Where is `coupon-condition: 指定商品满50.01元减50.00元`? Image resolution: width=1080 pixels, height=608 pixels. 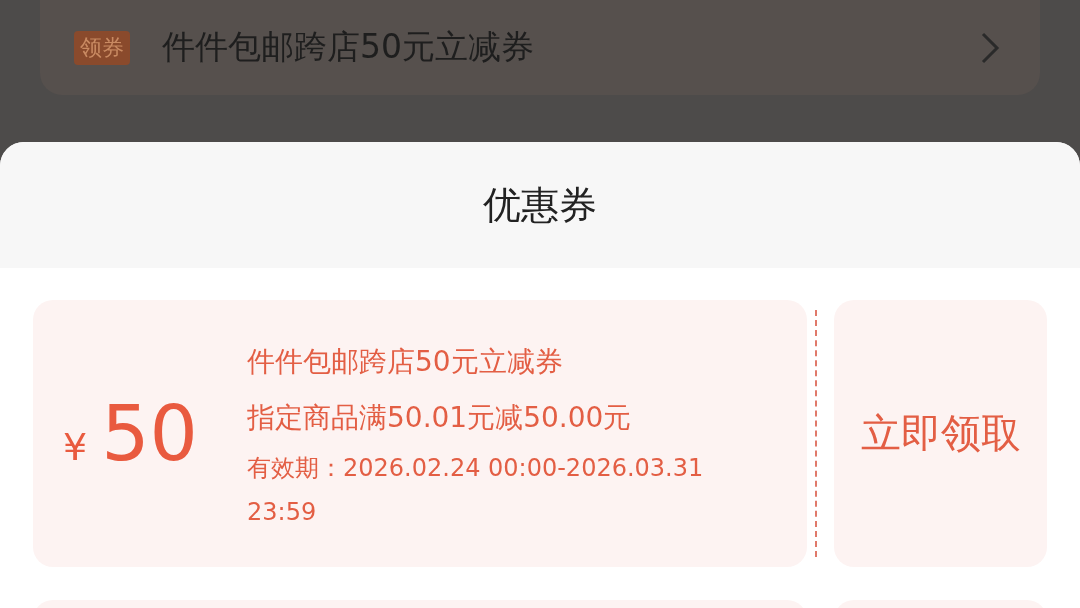 coupon-condition: 指定商品满50.01元减50.00元 is located at coordinates (440, 417).